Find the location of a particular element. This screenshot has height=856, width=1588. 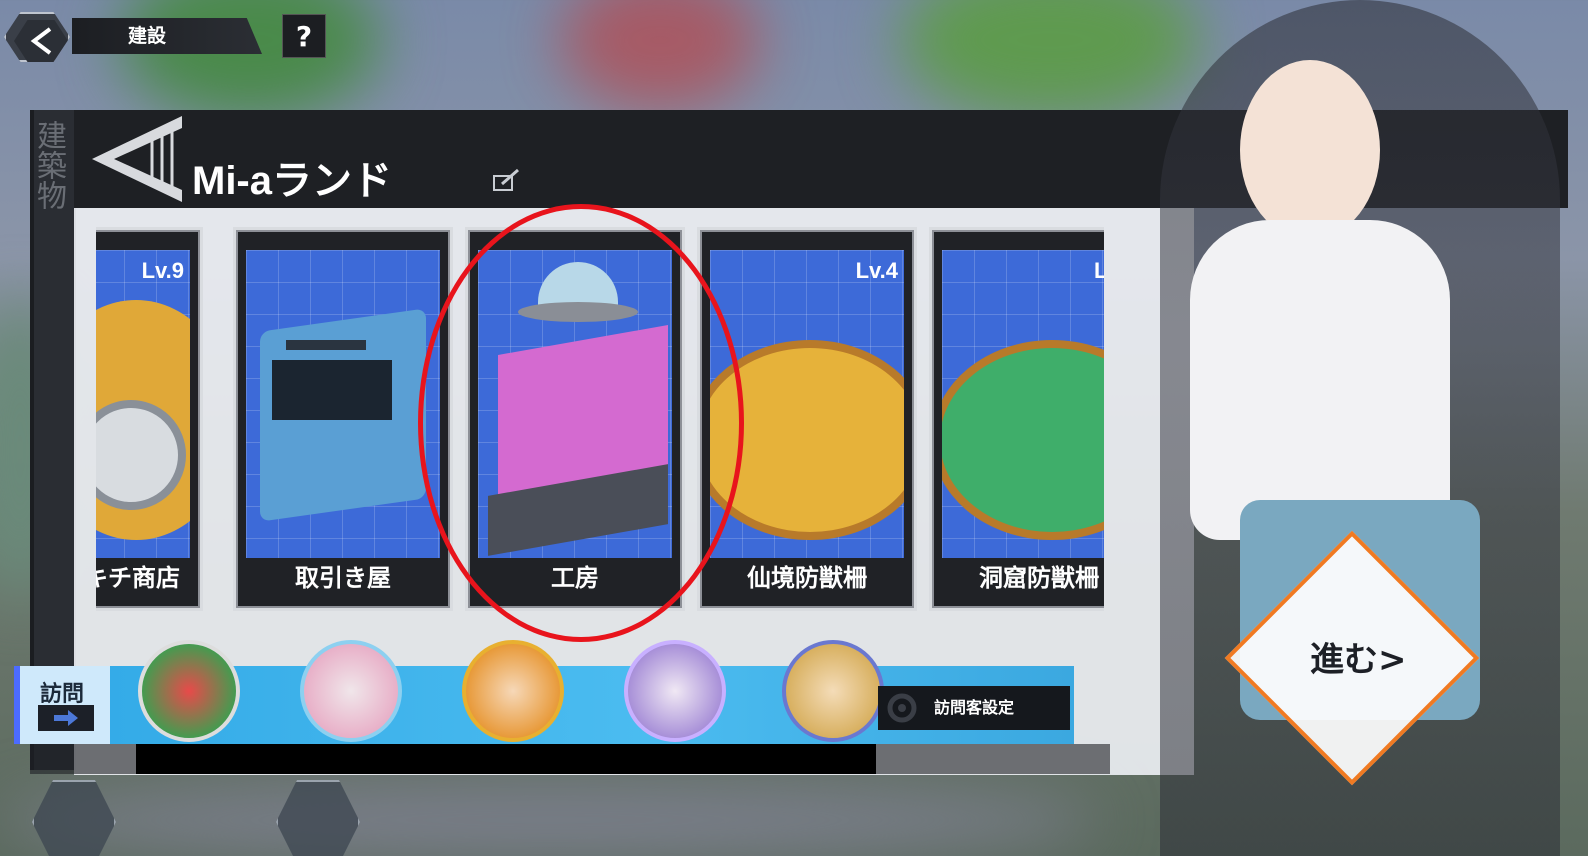

building-label: キチ商店 is located at coordinates (138, 578).